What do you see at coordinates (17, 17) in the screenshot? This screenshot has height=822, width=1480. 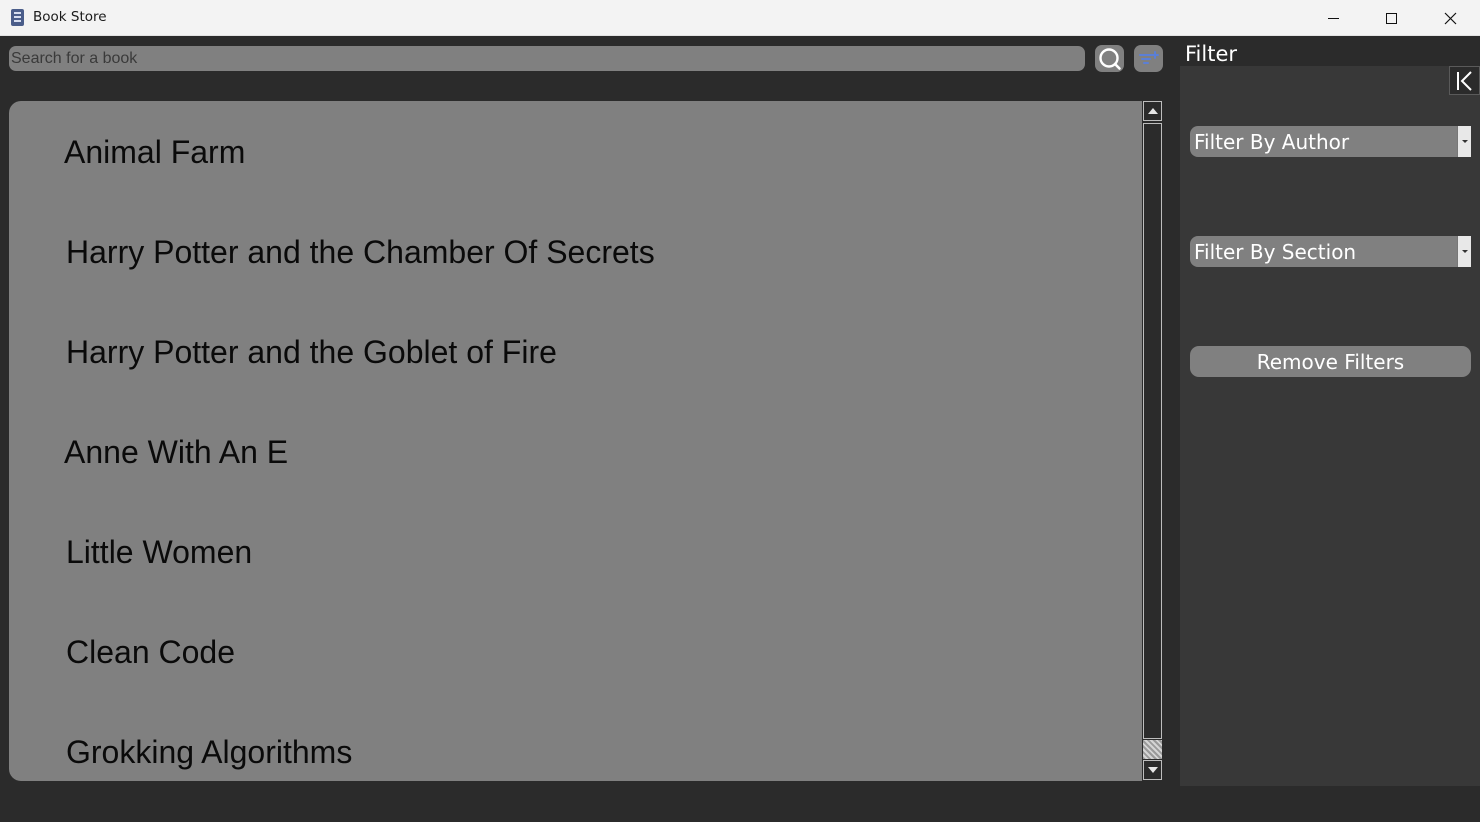 I see `book-app-icon` at bounding box center [17, 17].